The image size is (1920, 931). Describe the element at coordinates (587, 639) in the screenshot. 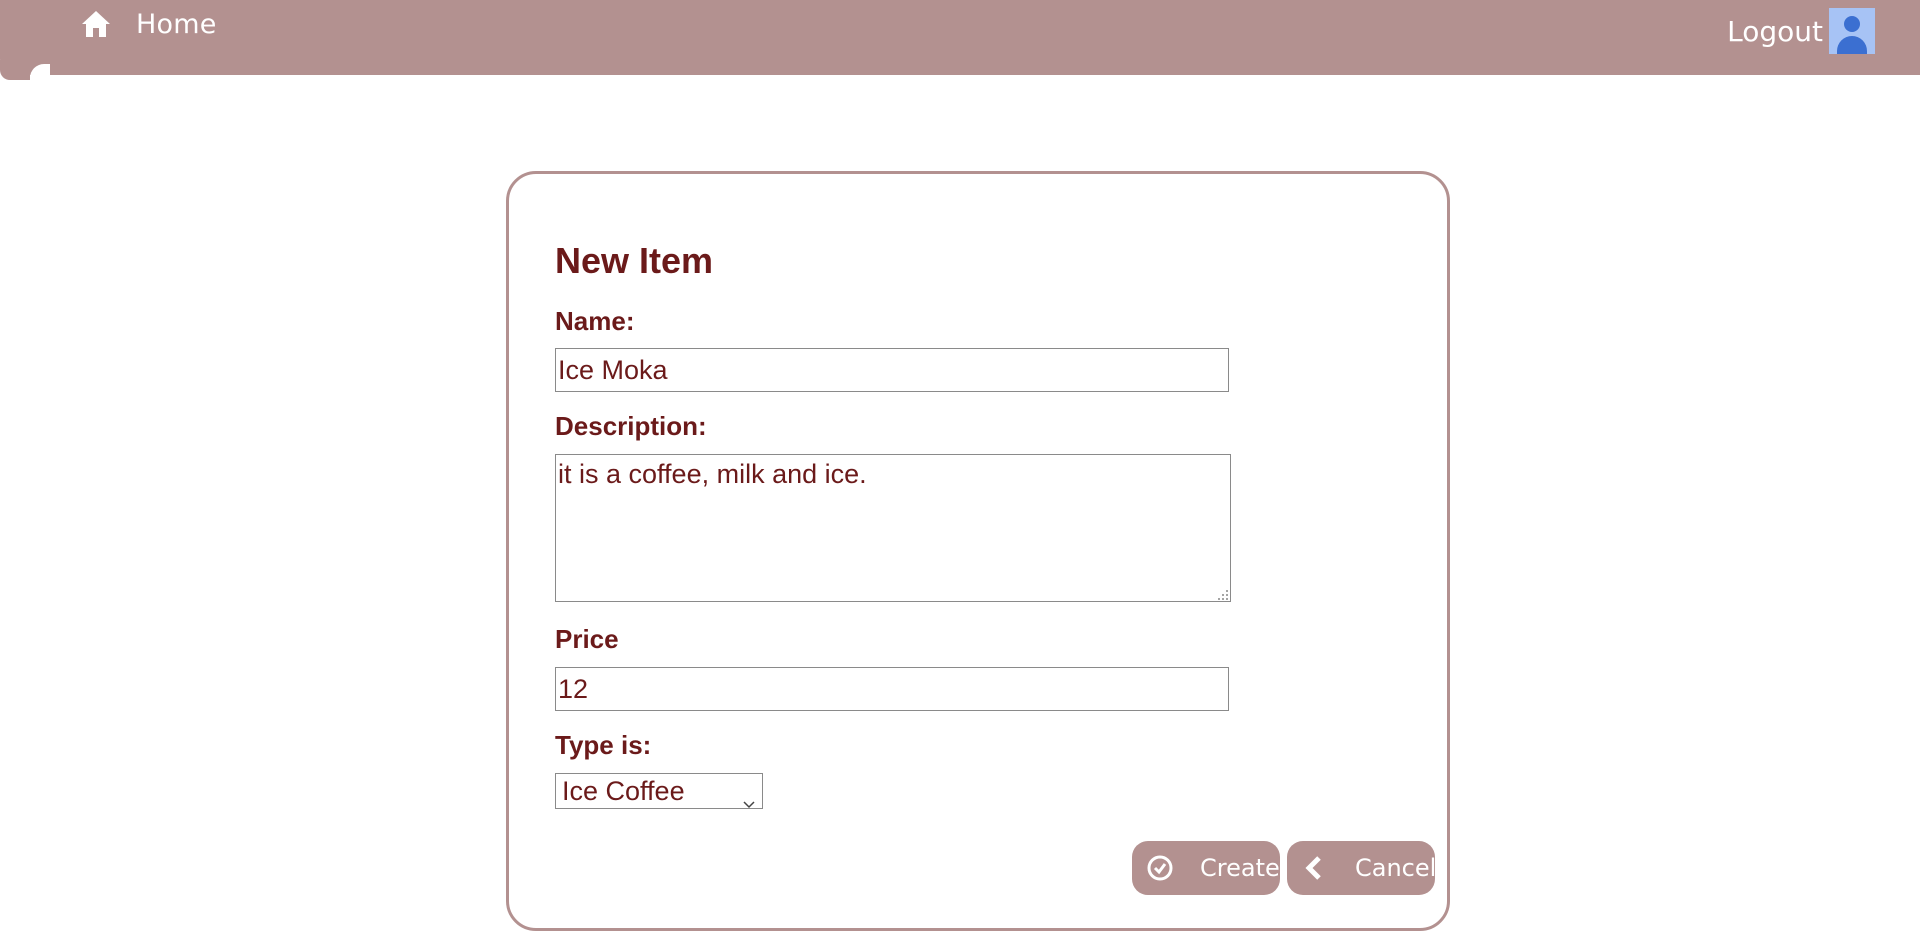

I see `price-label: Price` at that location.